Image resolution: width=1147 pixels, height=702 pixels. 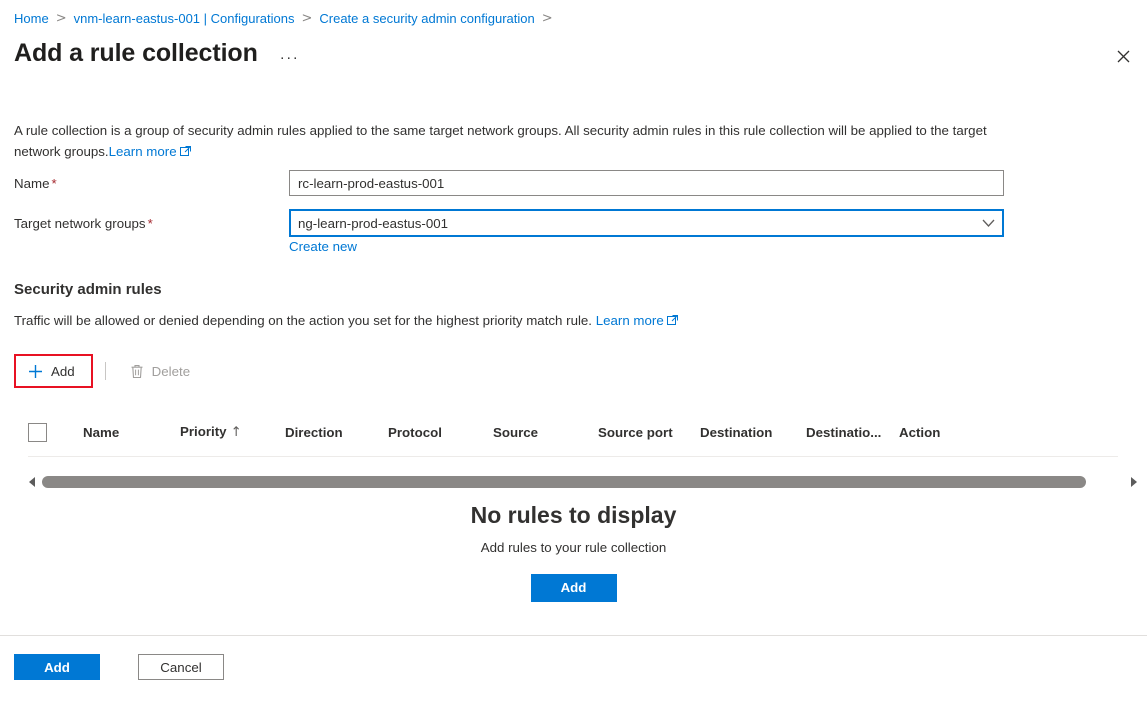 I want to click on table-header-divider, so click(x=573, y=456).